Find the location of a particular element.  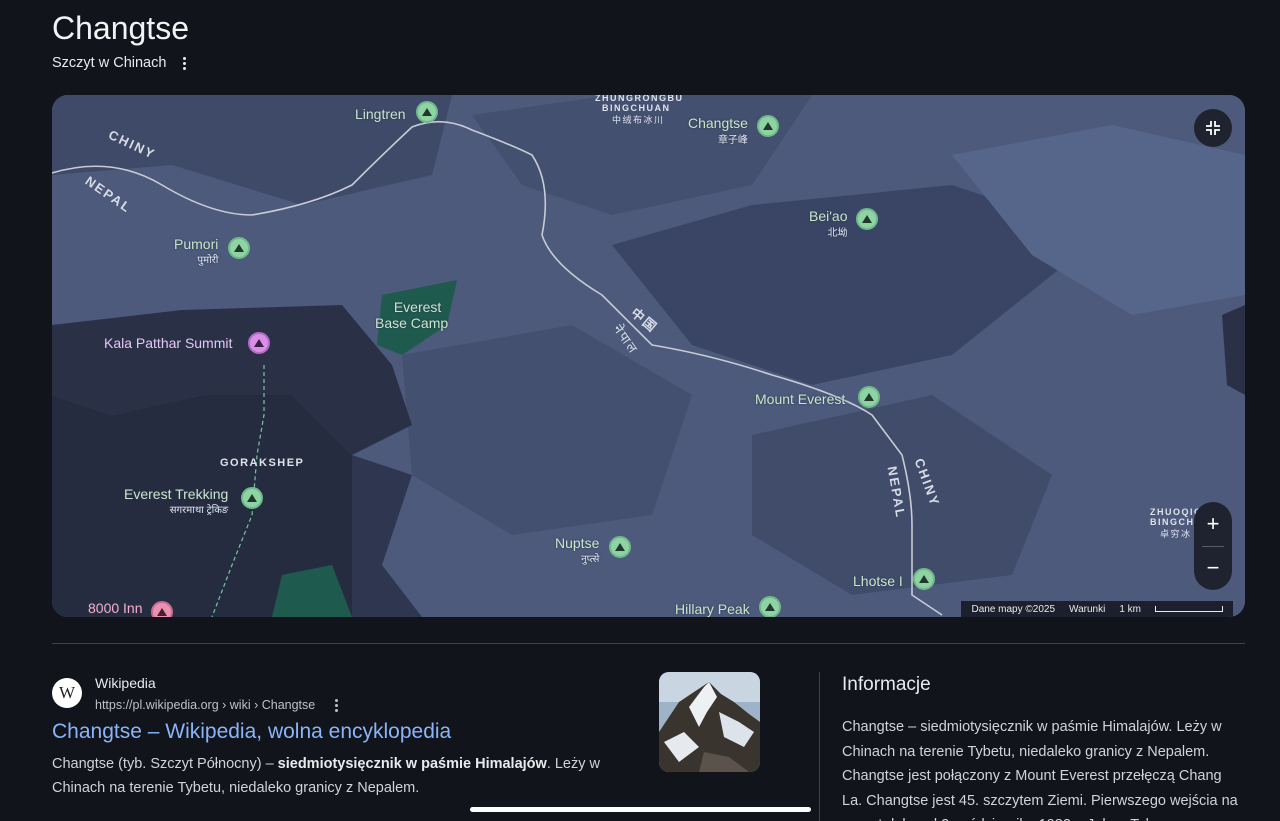

result-title-link: Changtse – Wikipedia, wolna encyklopedia is located at coordinates (251, 732).